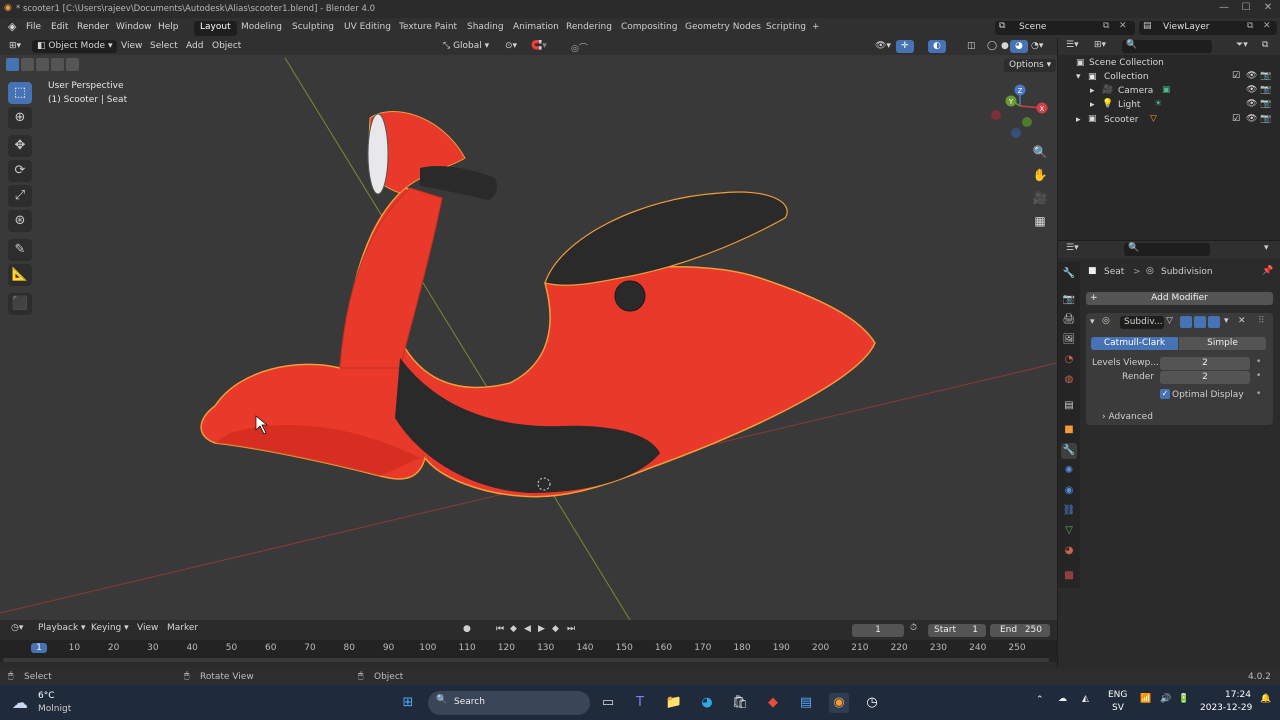 The image size is (1280, 720). I want to click on notepad-icon: ▤, so click(806, 703).